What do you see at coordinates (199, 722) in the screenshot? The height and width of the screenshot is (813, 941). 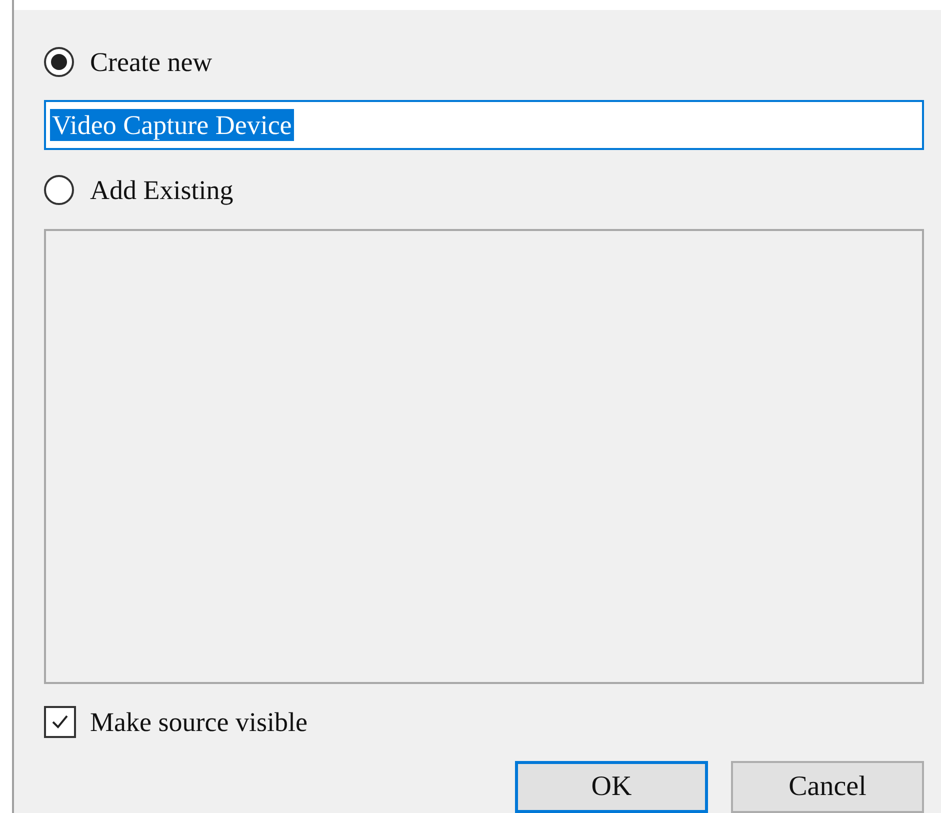 I see `checkbox-label: Make source visible` at bounding box center [199, 722].